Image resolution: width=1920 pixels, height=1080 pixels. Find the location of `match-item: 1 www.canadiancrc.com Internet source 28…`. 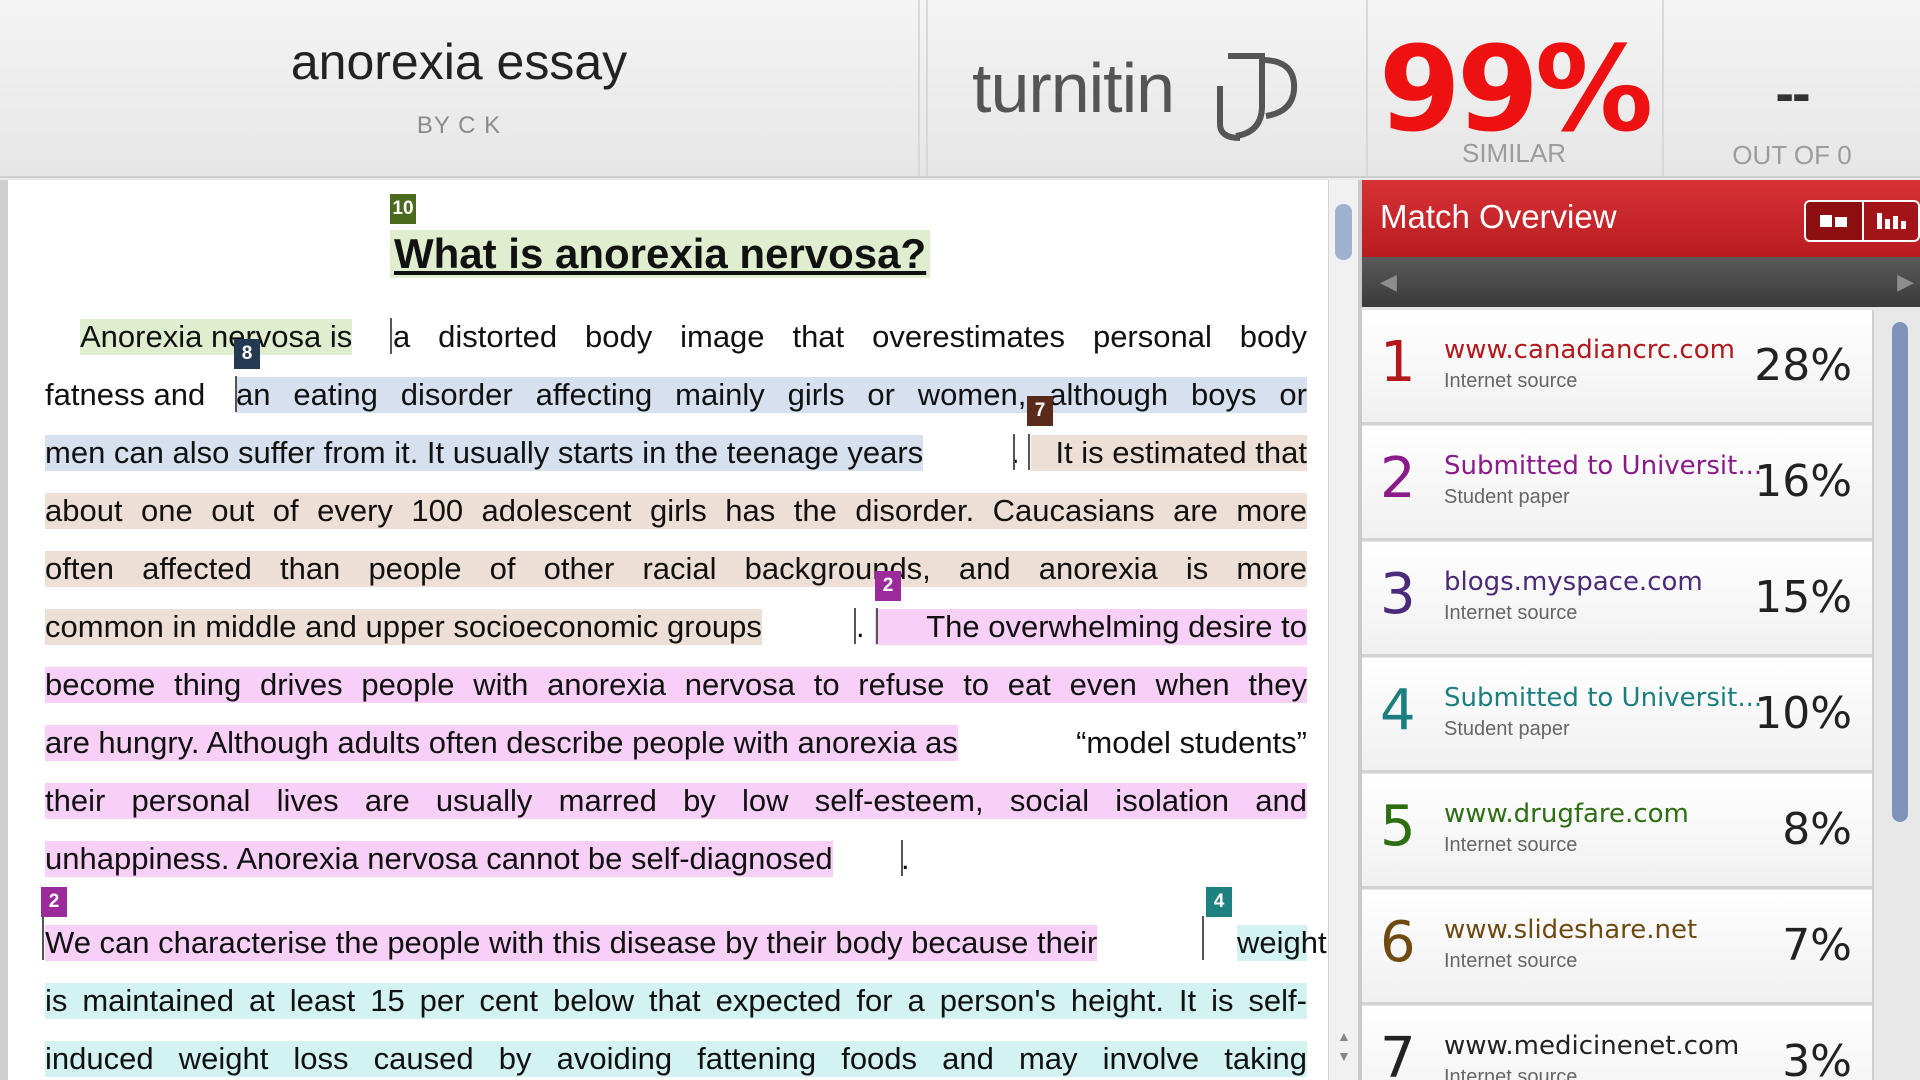

match-item: 1 www.canadiancrc.com Internet source 28… is located at coordinates (1617, 367).